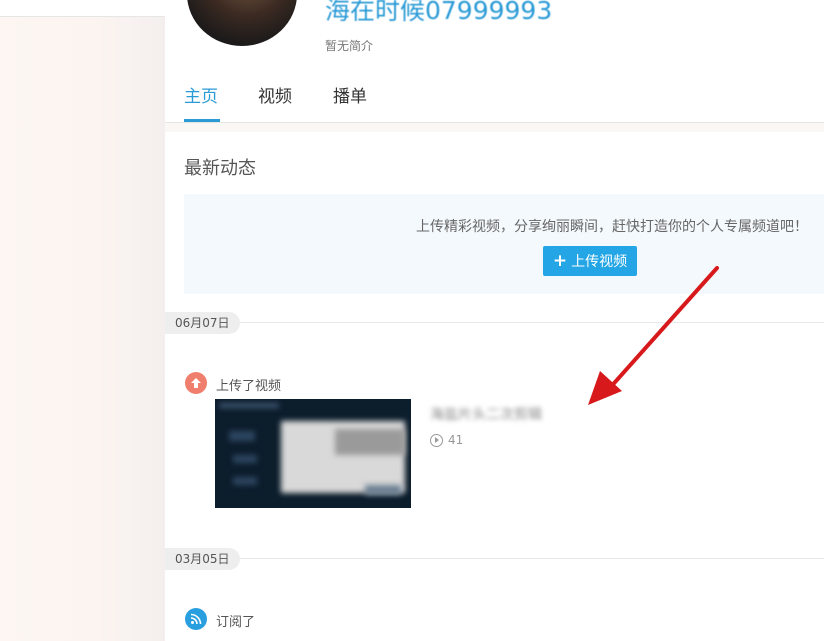 This screenshot has width=824, height=641. I want to click on section-title: 最新动态, so click(220, 168).